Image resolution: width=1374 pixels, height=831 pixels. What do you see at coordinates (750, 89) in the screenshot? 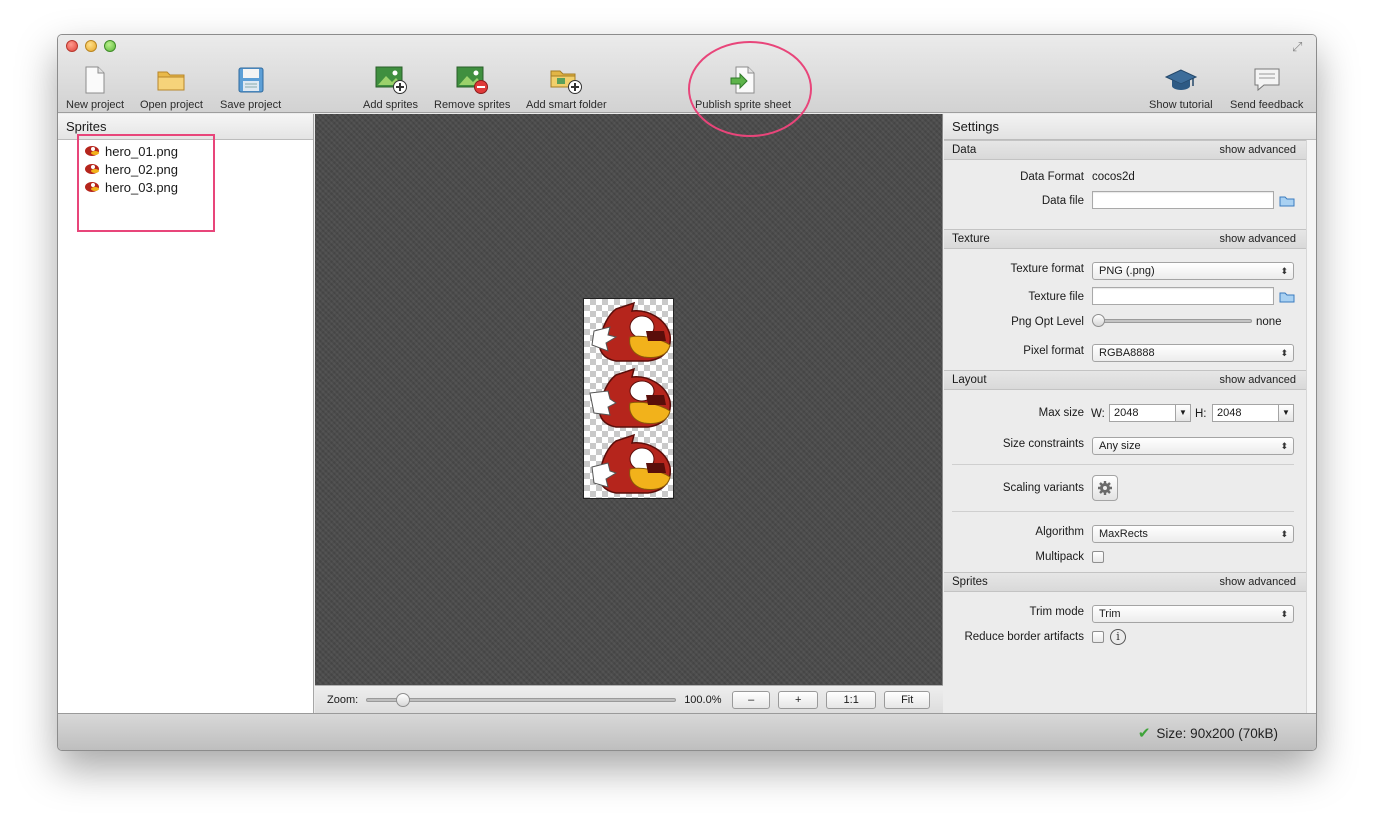
I see `publish-highlight-annotation` at bounding box center [750, 89].